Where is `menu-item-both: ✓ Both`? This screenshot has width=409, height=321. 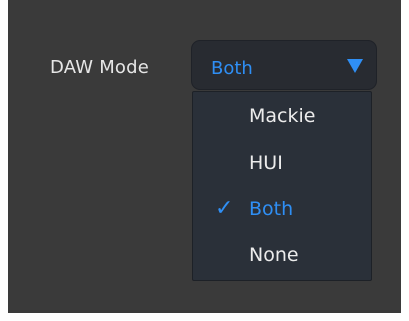
menu-item-both: ✓ Both is located at coordinates (282, 209).